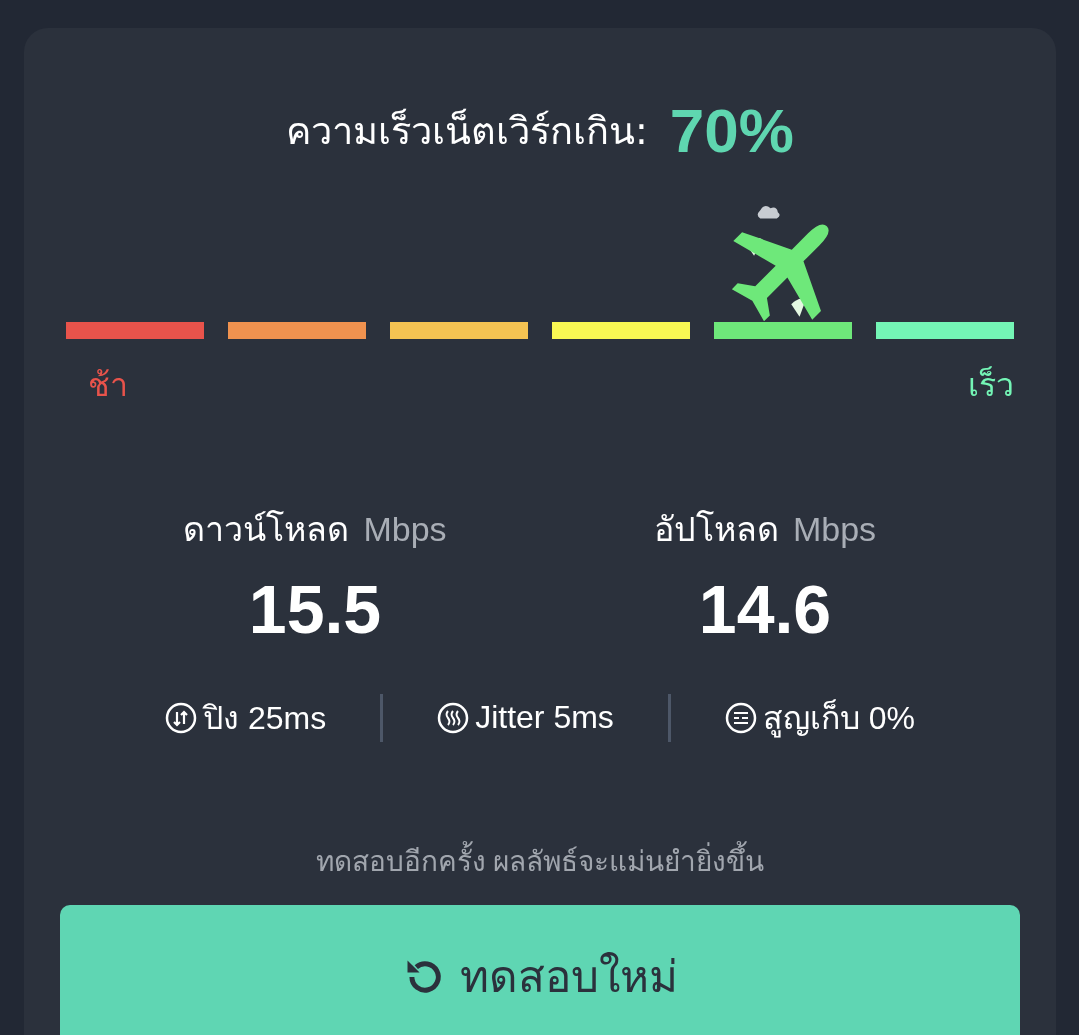  Describe the element at coordinates (181, 717) in the screenshot. I see `ping-icon` at that location.